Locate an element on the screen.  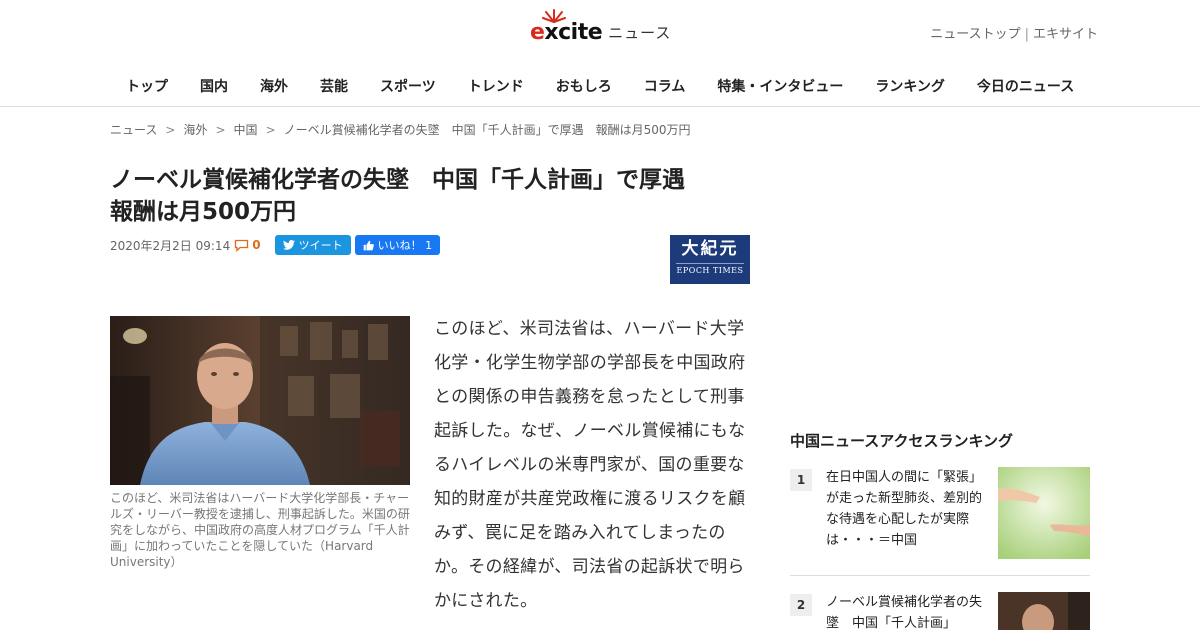
breadcrumb-china: 中国 is located at coordinates (246, 130).